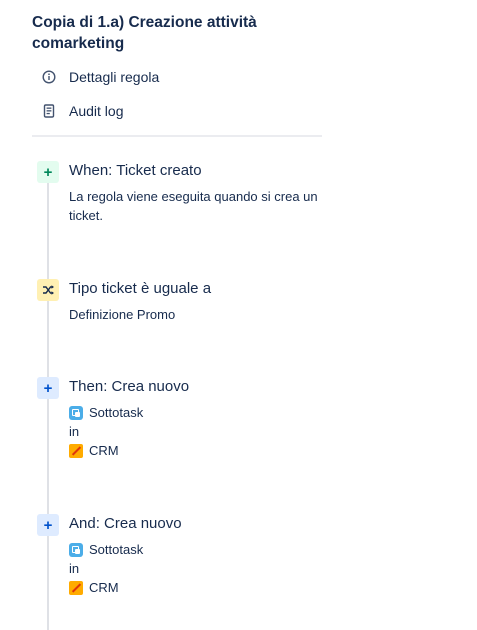  What do you see at coordinates (48, 290) in the screenshot?
I see `shuffle-icon` at bounding box center [48, 290].